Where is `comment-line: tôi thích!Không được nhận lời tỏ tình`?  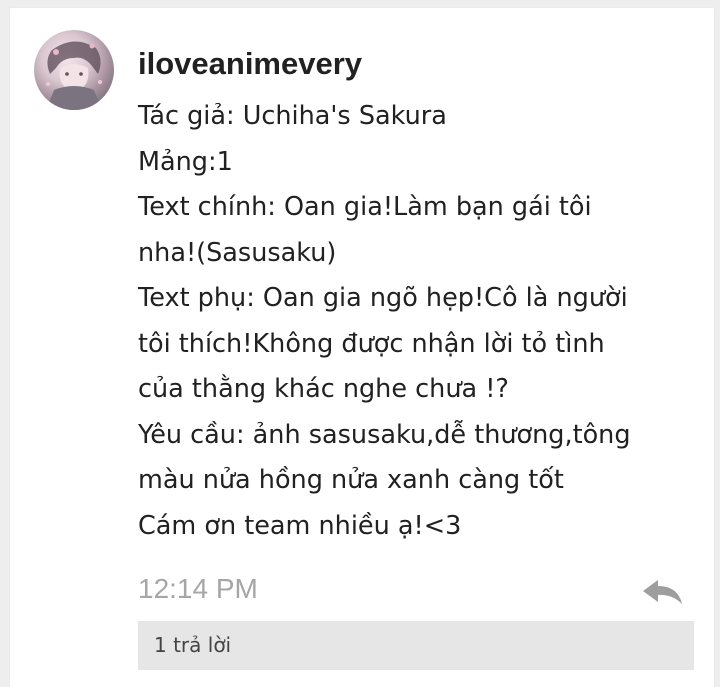
comment-line: tôi thích!Không được nhận lời tỏ tình is located at coordinates (371, 343).